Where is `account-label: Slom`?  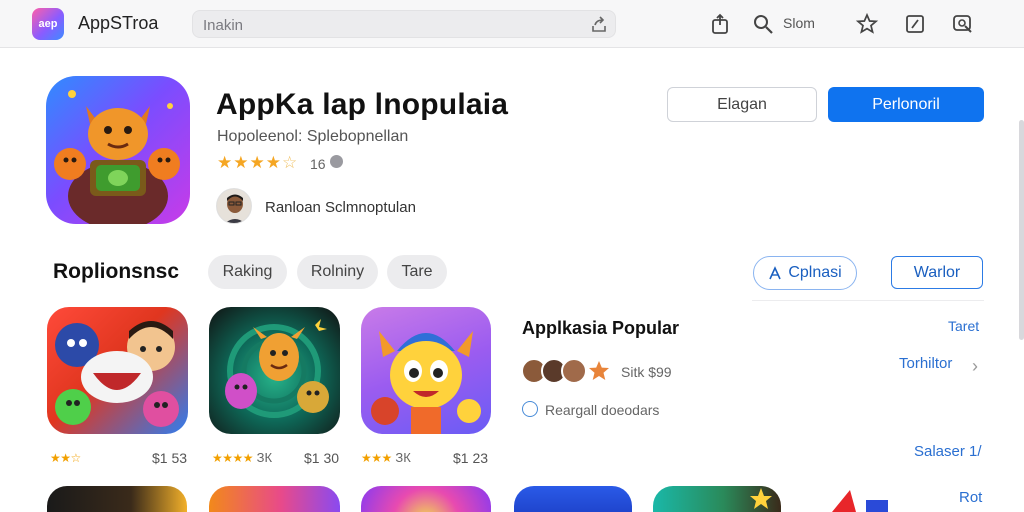 account-label: Slom is located at coordinates (799, 23).